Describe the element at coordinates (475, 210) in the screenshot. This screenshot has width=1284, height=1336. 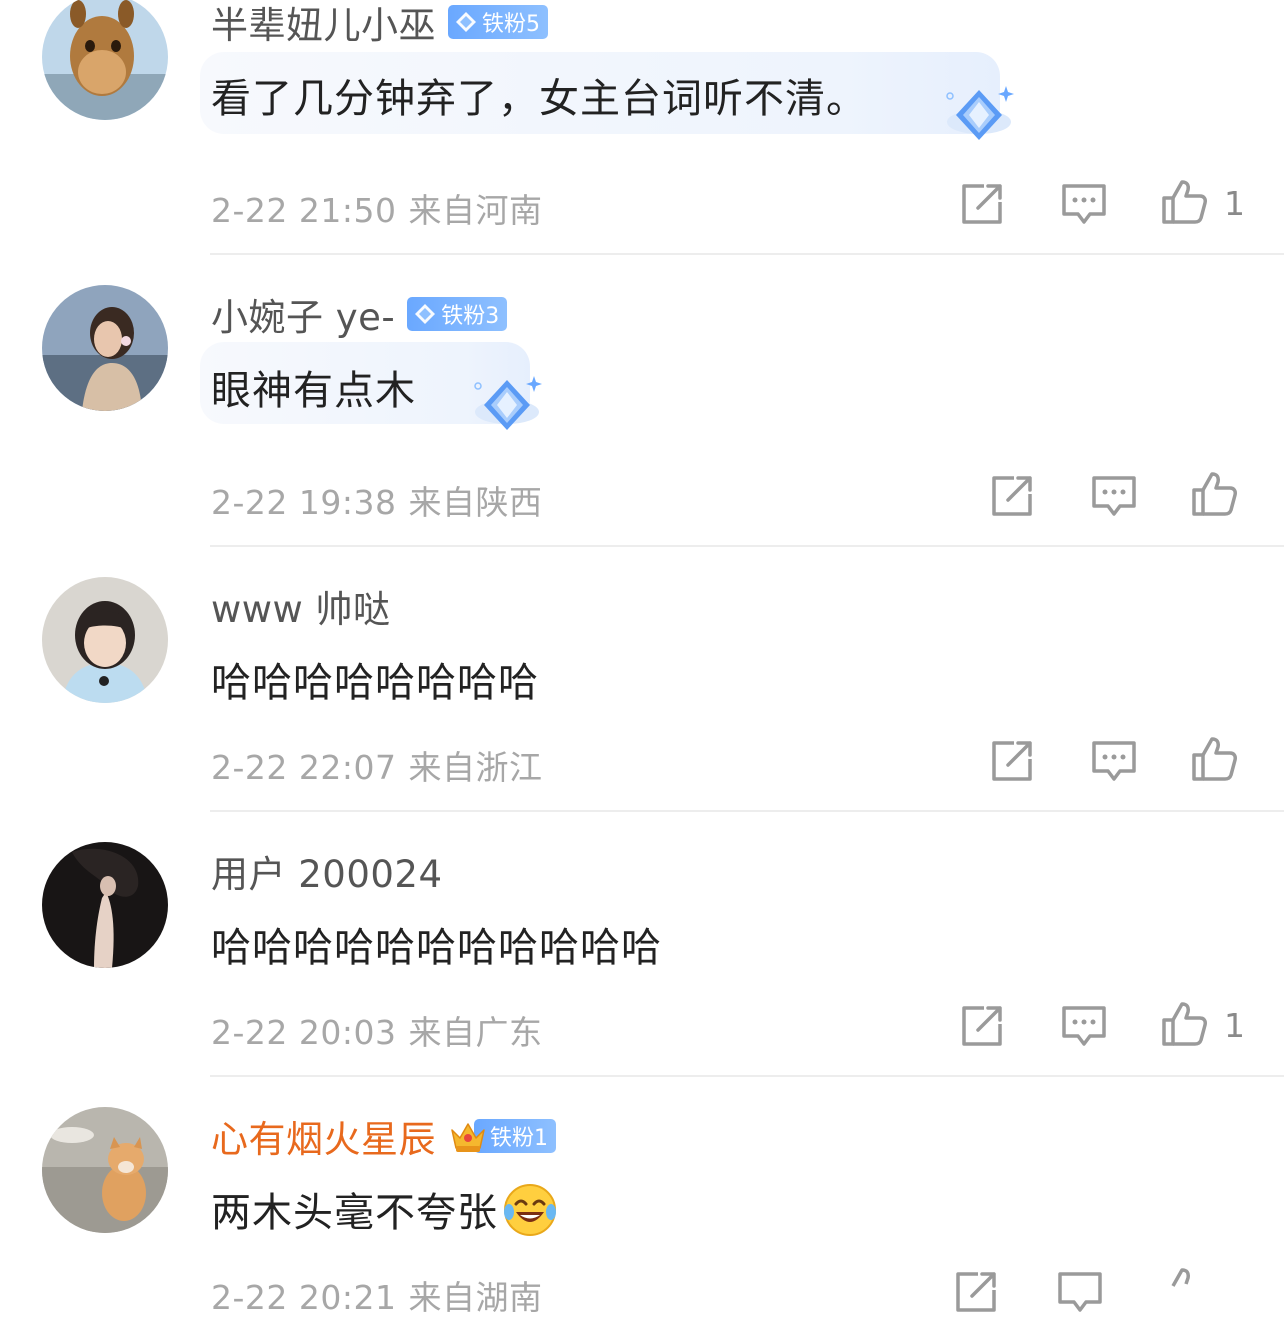
I see `location: 来自河南` at that location.